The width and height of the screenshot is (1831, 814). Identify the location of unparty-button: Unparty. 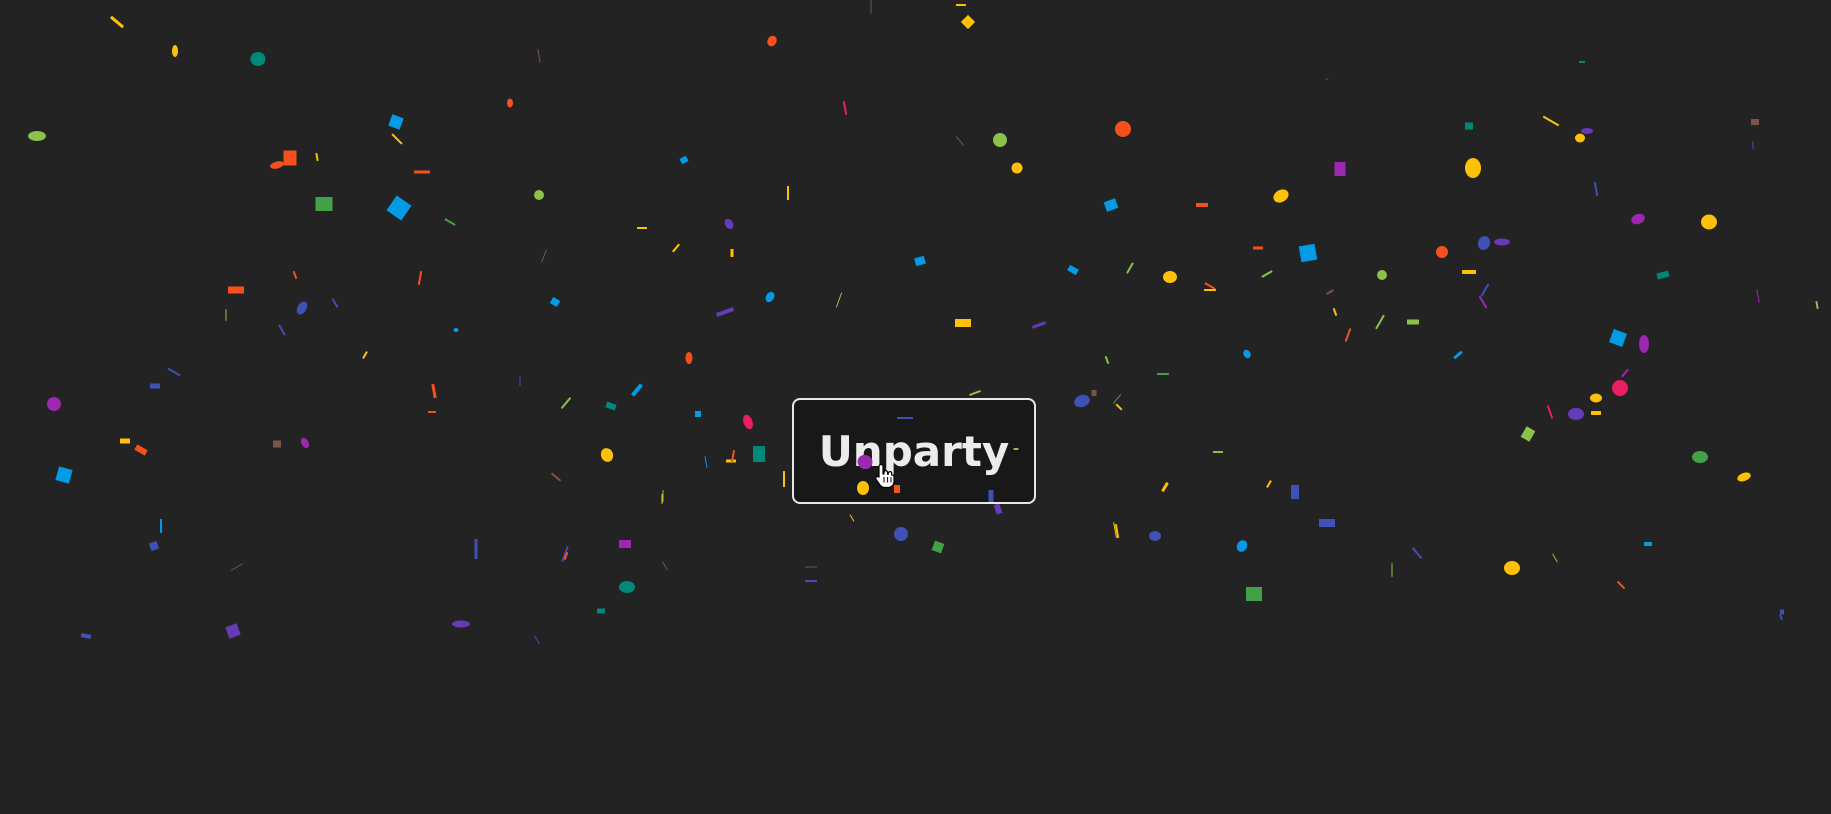
(914, 451).